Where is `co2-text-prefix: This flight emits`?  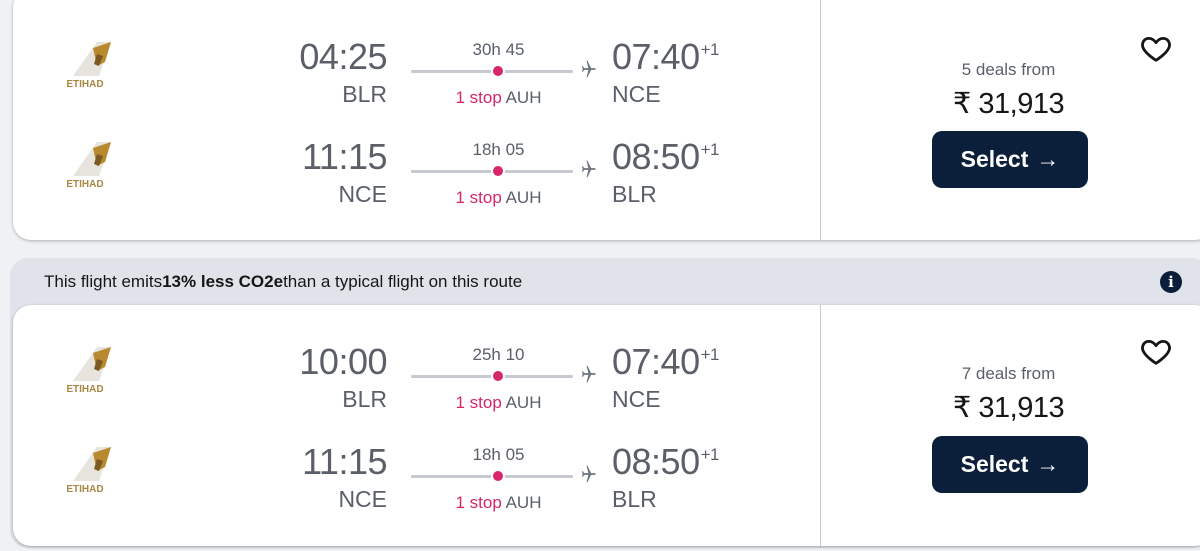
co2-text-prefix: This flight emits is located at coordinates (103, 281).